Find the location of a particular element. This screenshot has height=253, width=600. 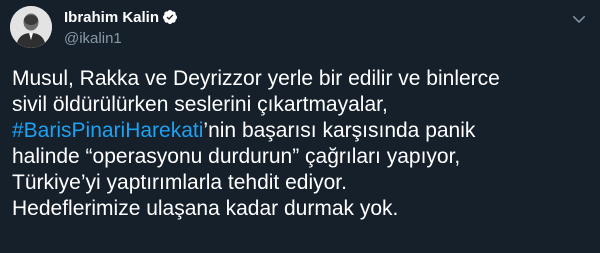

verified-badge-icon is located at coordinates (170, 17).